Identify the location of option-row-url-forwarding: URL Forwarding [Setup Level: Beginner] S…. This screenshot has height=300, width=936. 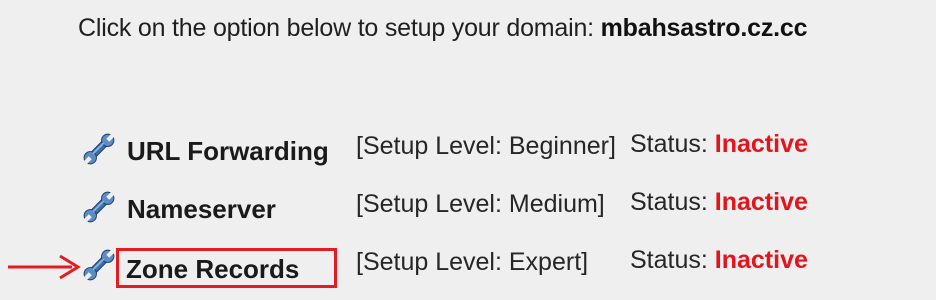
(468, 150).